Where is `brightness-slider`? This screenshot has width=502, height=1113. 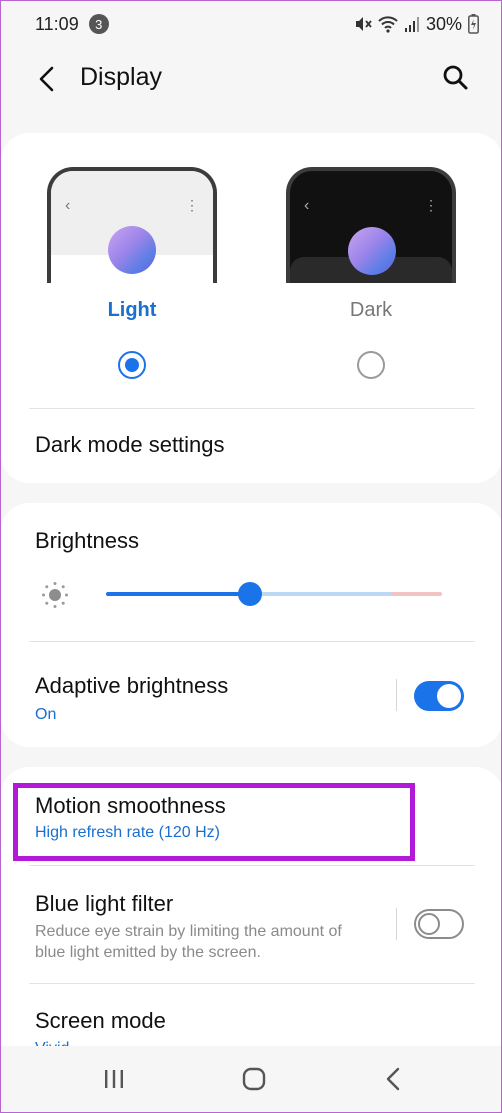
brightness-slider is located at coordinates (274, 594).